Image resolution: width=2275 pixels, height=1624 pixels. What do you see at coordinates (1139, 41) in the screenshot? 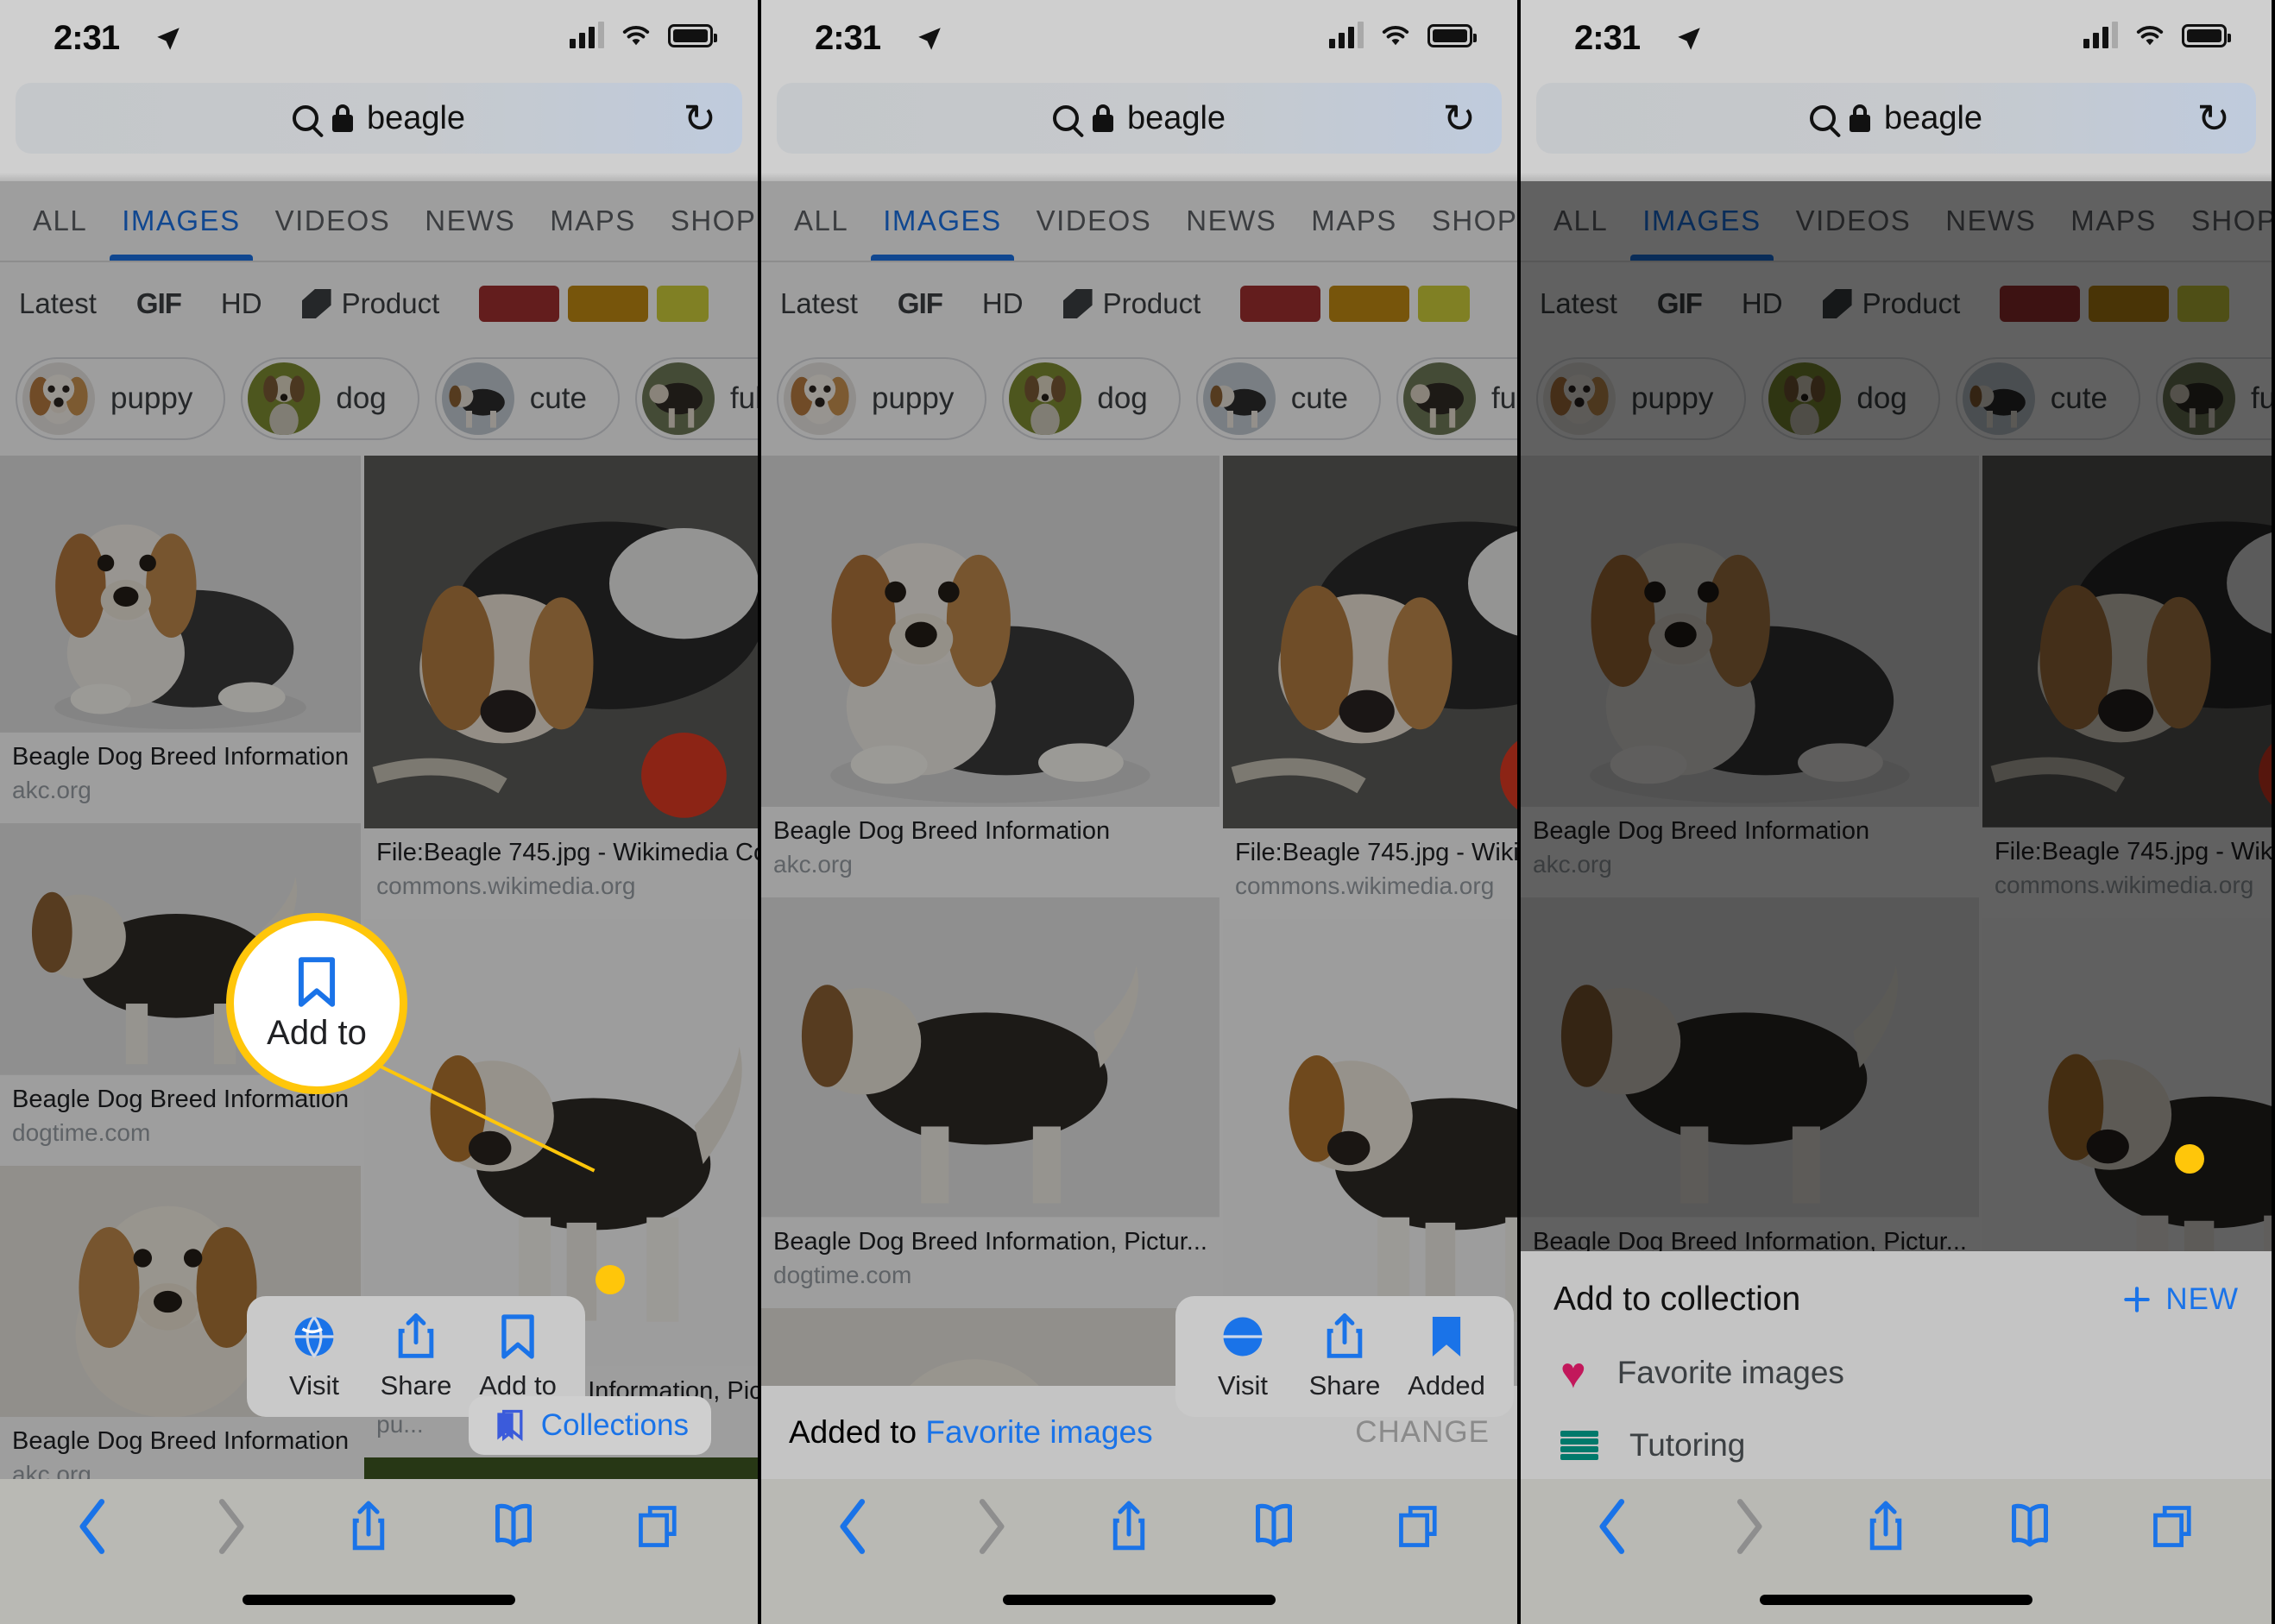
I see `status-bar: 2:31` at bounding box center [1139, 41].